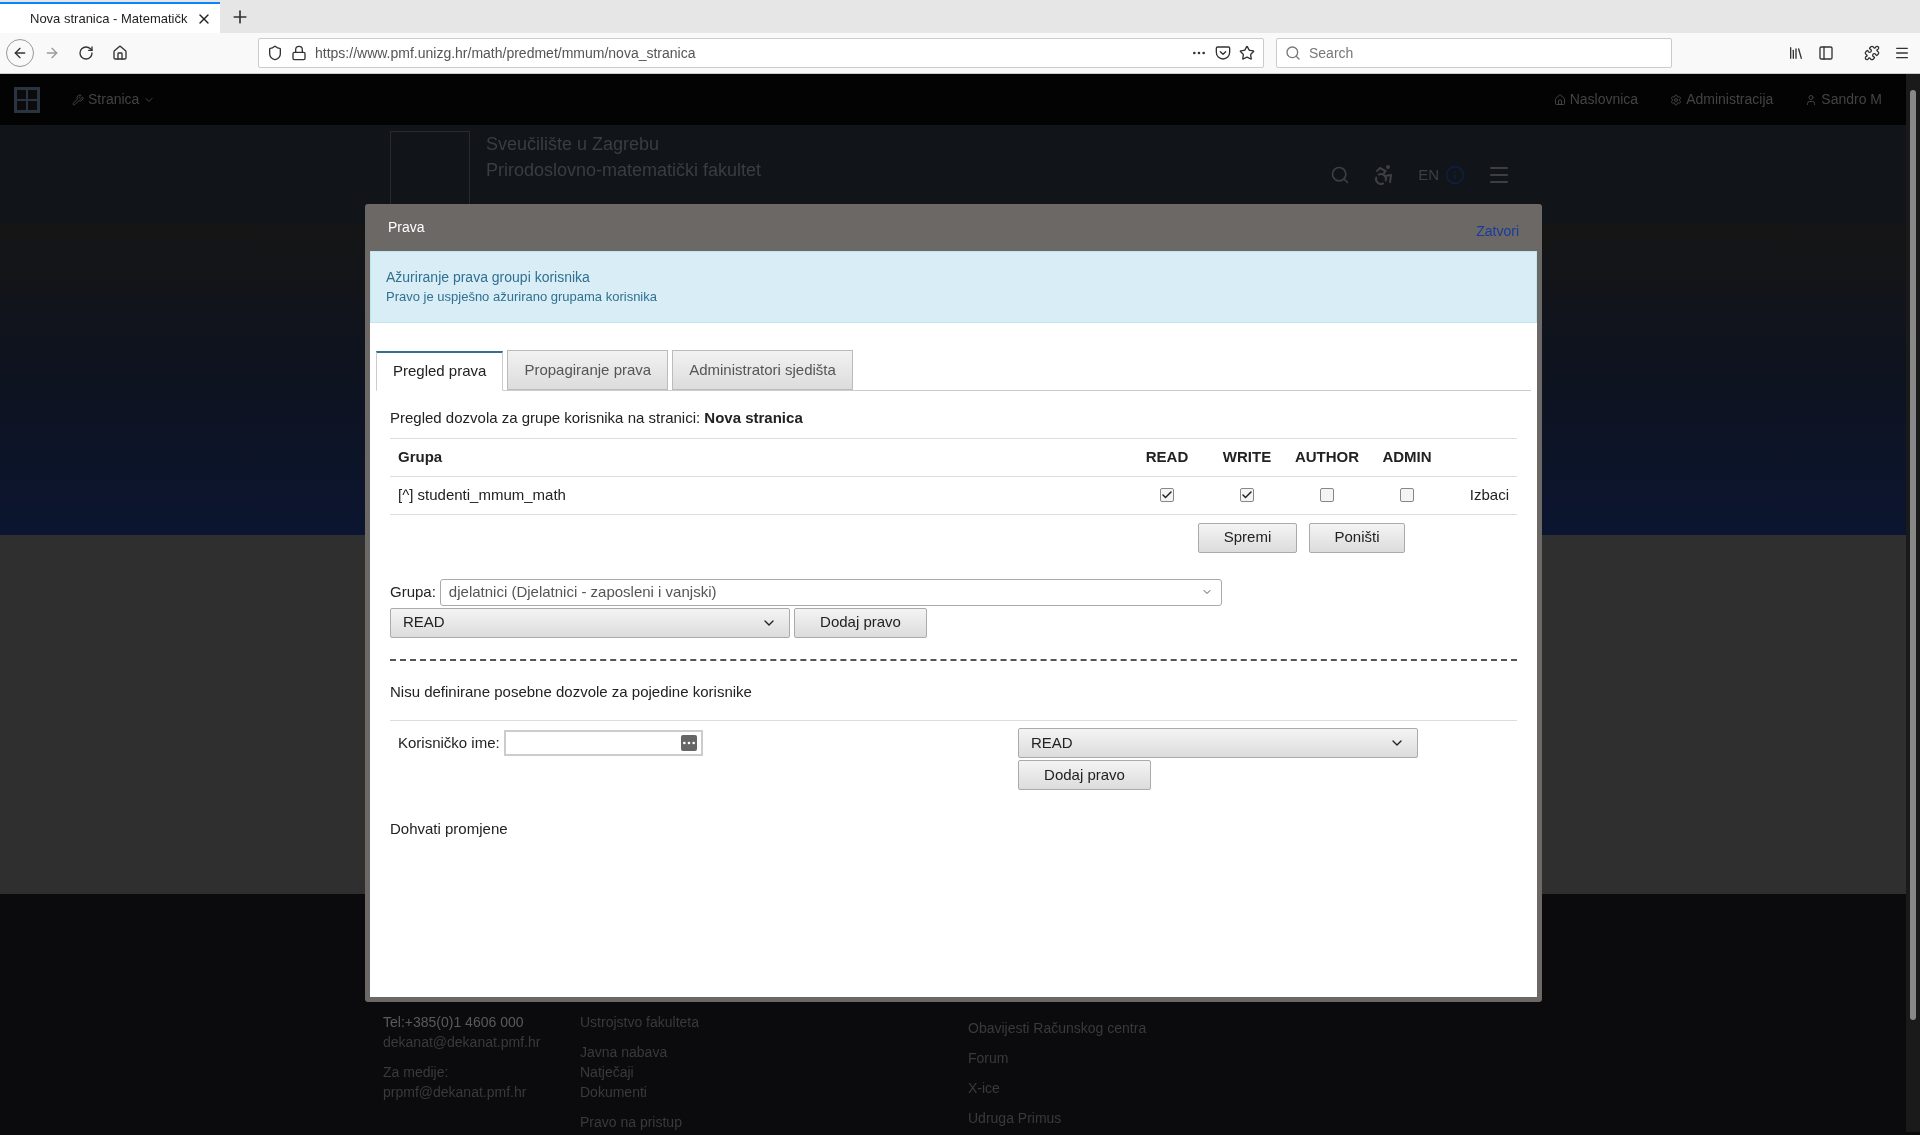  I want to click on alert-title: Ažuriranje prava groupi korisnika, so click(488, 277).